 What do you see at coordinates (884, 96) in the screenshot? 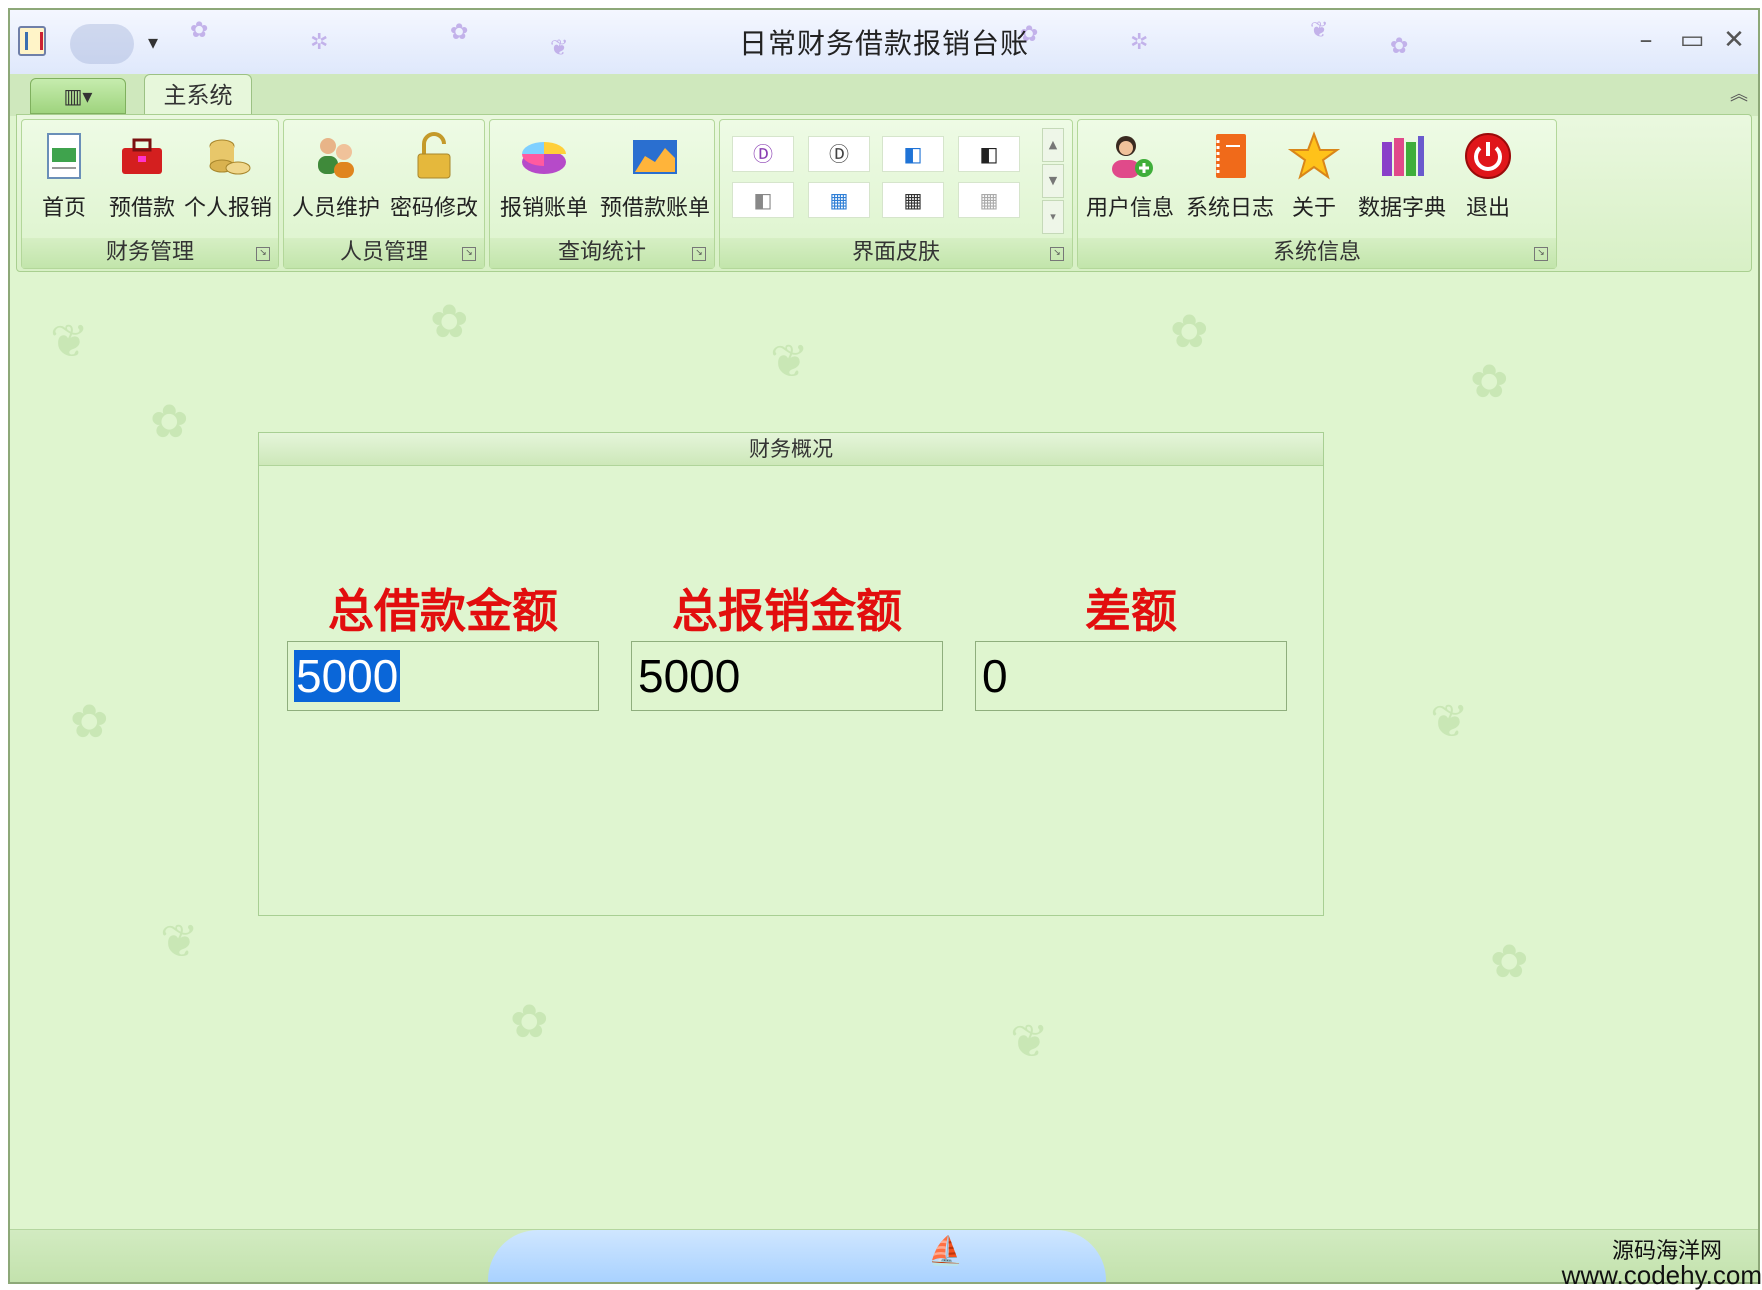
I see `ribbon-tab-row: ▥▾ 主系统 ︽` at bounding box center [884, 96].